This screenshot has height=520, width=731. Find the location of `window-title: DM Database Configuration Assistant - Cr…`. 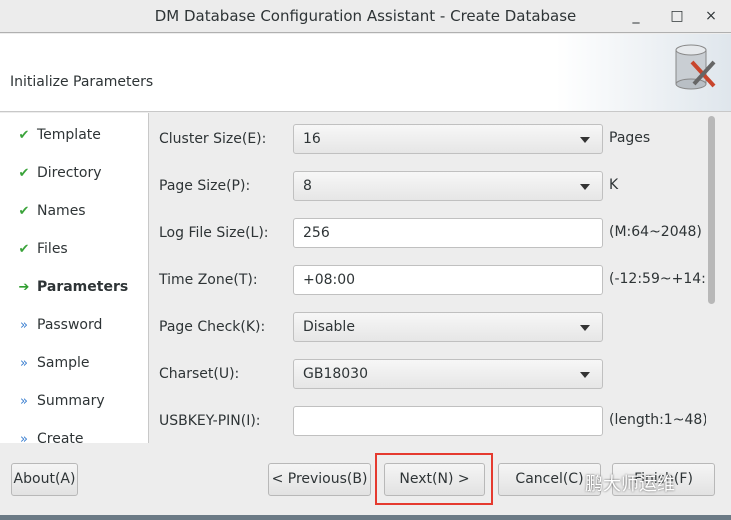

window-title: DM Database Configuration Assistant - Cr… is located at coordinates (365, 16).